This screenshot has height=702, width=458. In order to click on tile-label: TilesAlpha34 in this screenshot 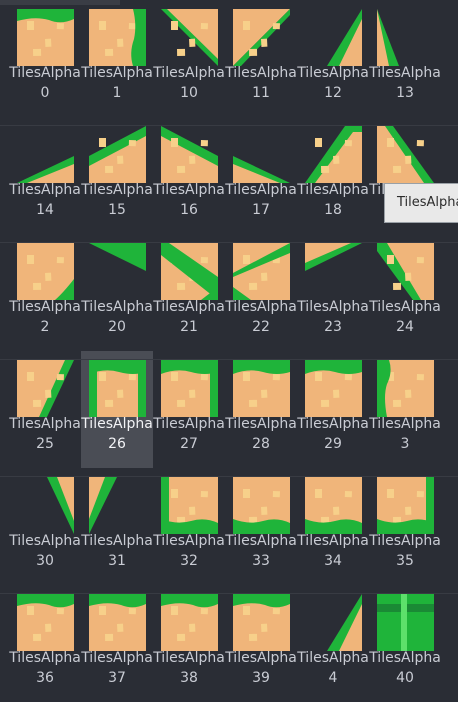, I will do `click(333, 551)`.